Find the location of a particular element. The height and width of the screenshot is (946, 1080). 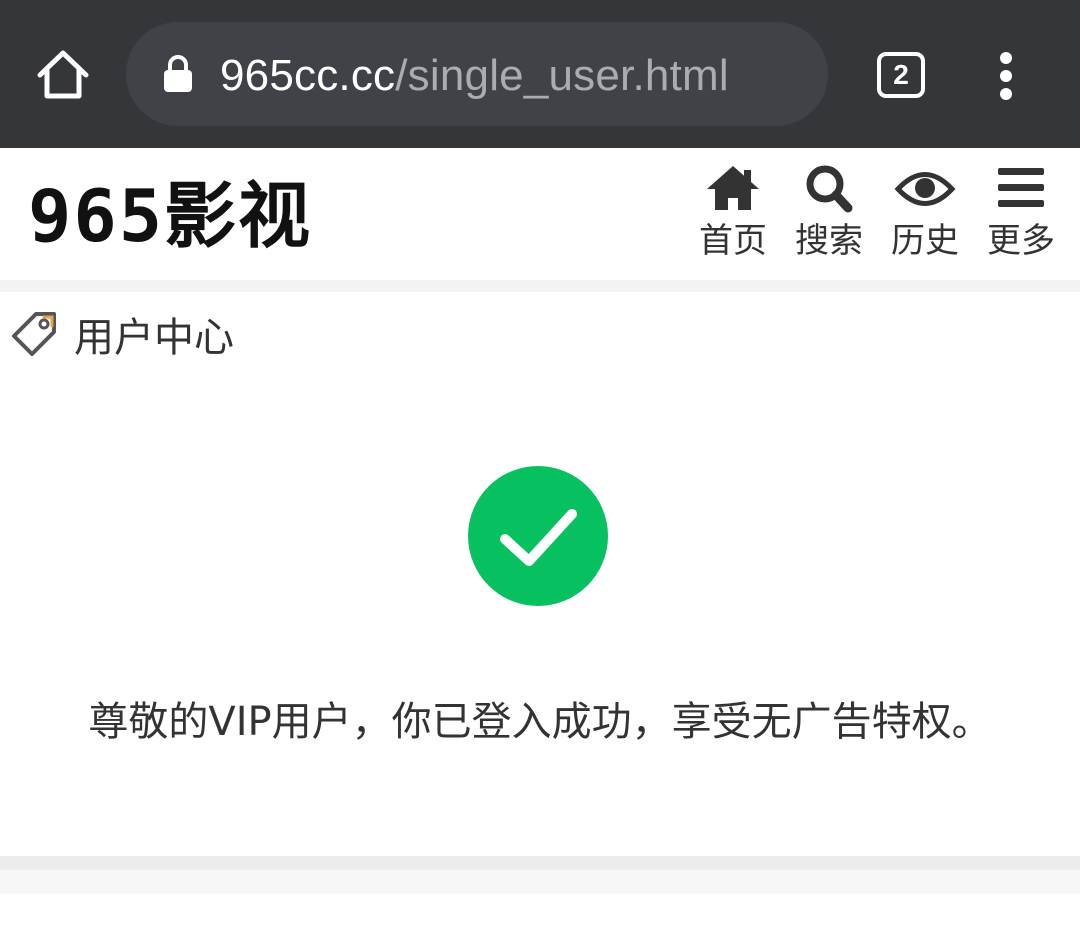

content-divider is located at coordinates (540, 863).